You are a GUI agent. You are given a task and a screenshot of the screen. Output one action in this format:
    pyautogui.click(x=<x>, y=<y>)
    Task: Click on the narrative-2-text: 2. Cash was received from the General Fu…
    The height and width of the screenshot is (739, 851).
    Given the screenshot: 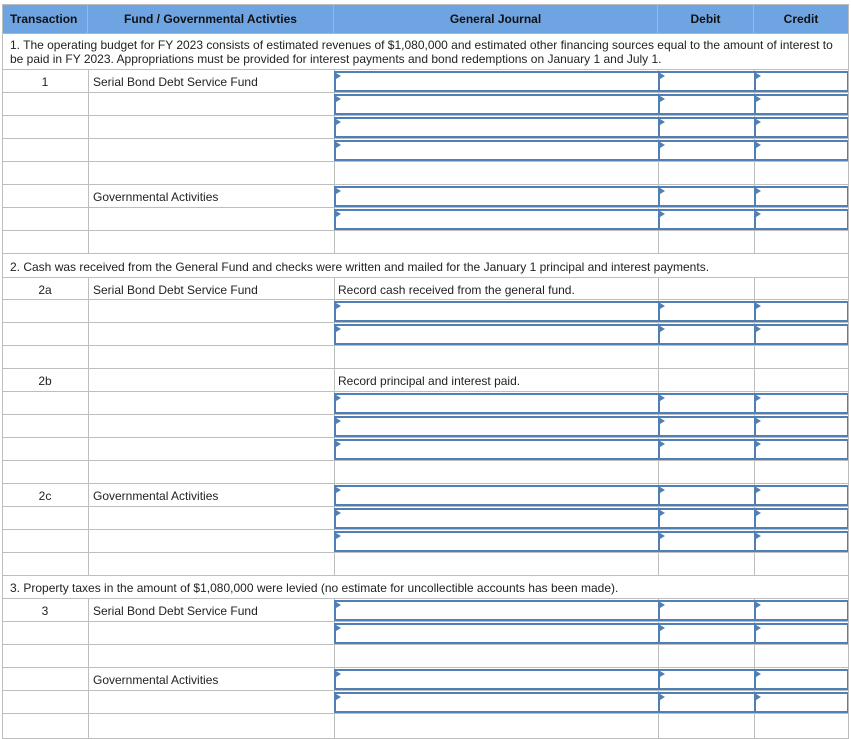 What is the action you would take?
    pyautogui.click(x=360, y=267)
    